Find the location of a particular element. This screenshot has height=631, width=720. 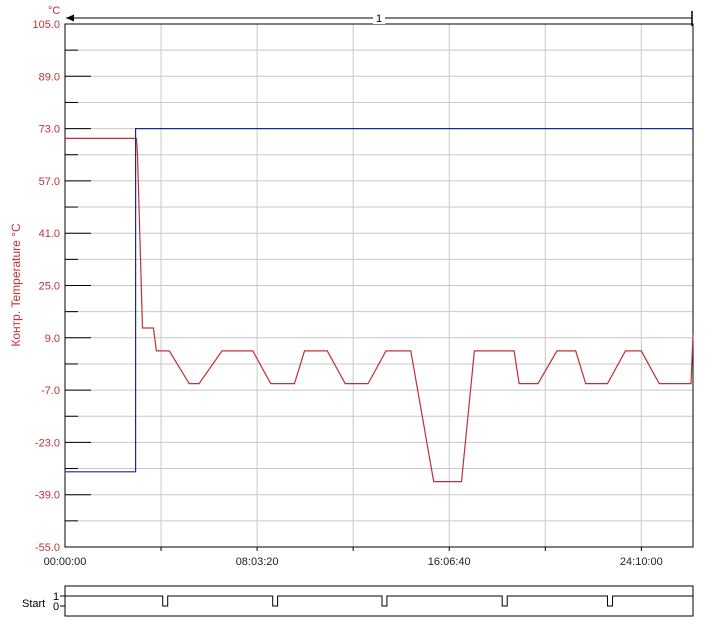

x-tick-label: 00:00:00 is located at coordinates (65, 562).